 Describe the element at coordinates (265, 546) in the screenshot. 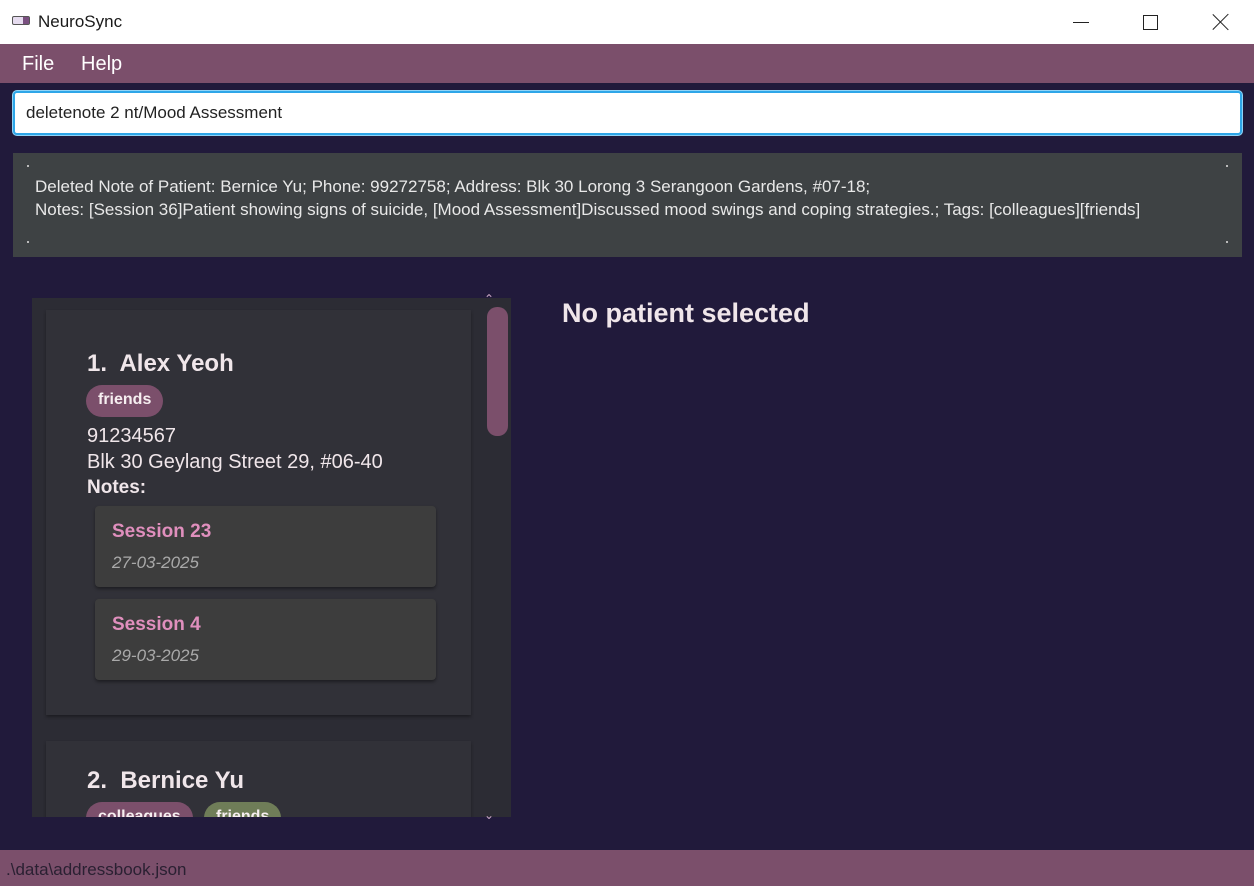

I see `note-card: Session 23 27-03-2025` at that location.